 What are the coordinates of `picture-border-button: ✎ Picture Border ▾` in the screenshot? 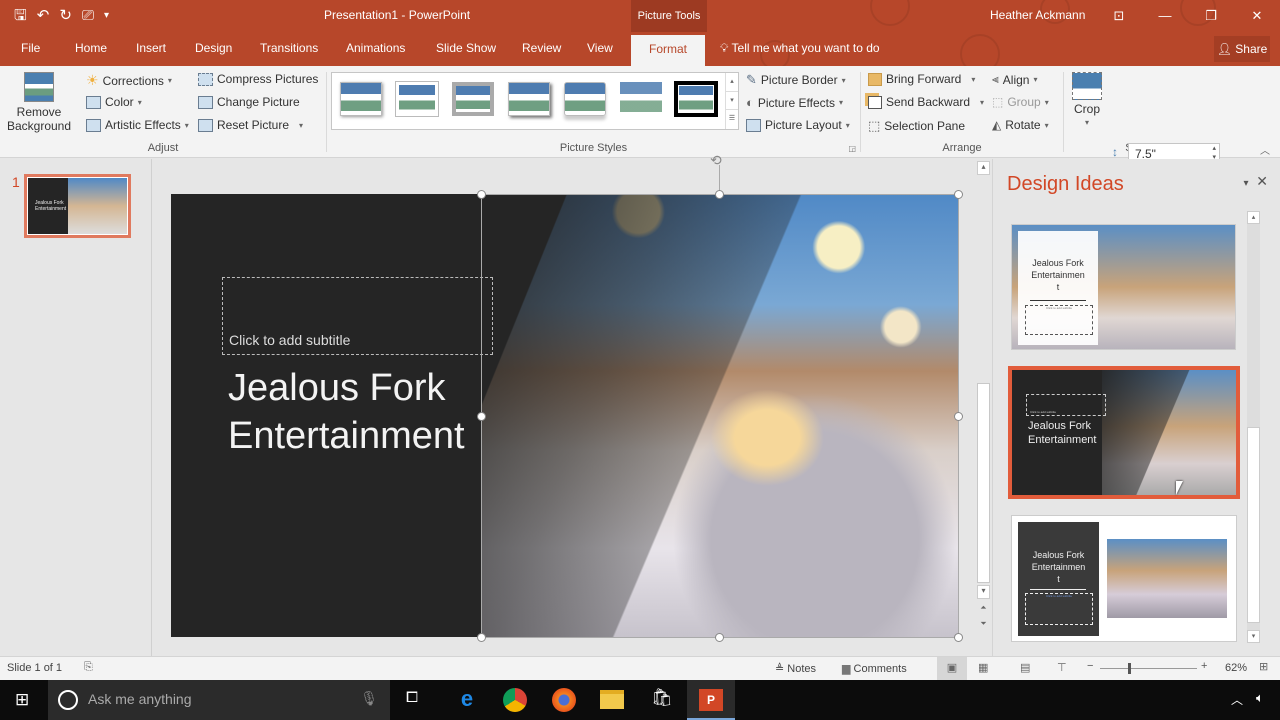 It's located at (796, 80).